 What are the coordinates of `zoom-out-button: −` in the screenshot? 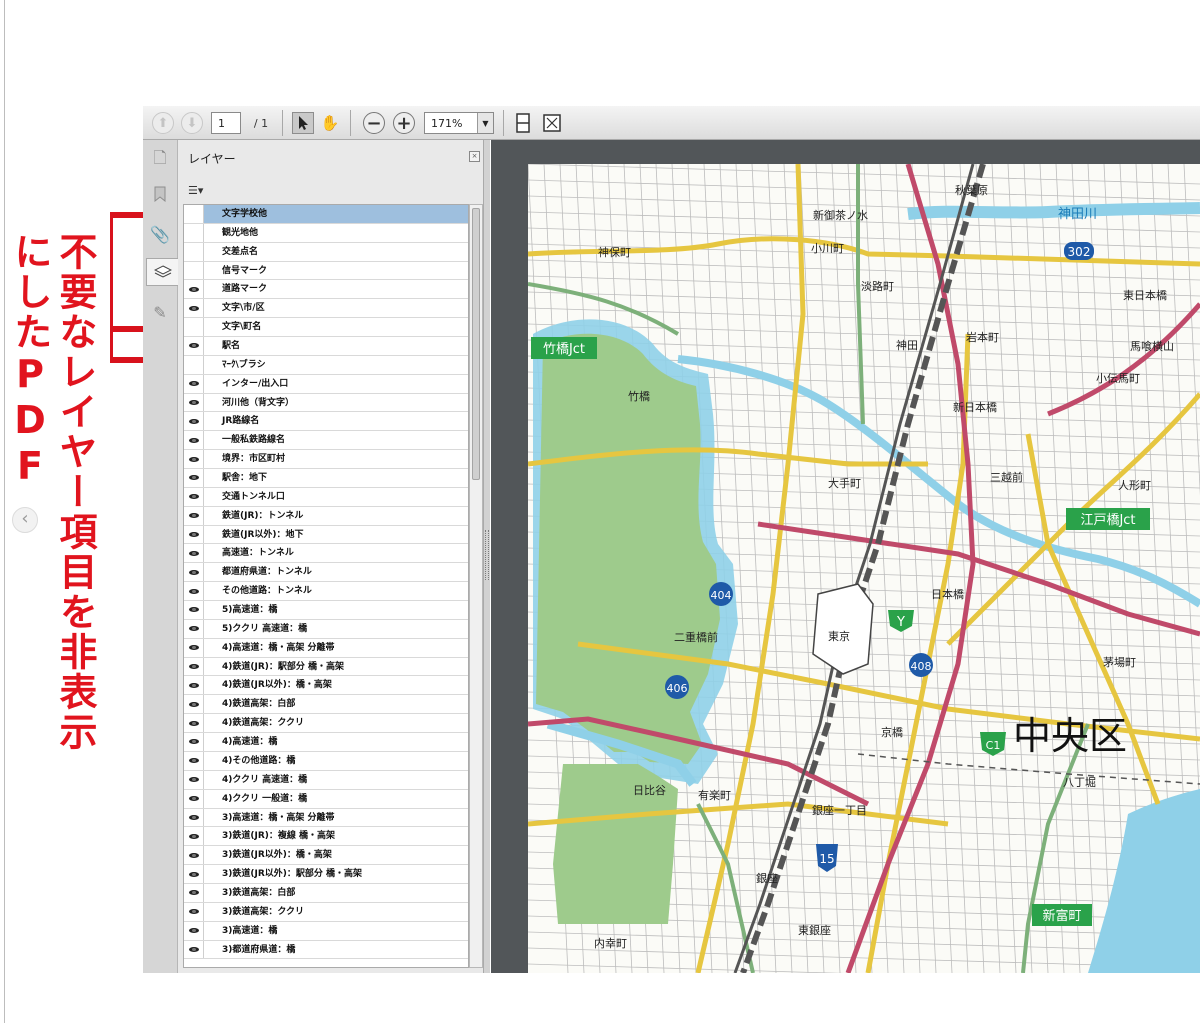 It's located at (374, 123).